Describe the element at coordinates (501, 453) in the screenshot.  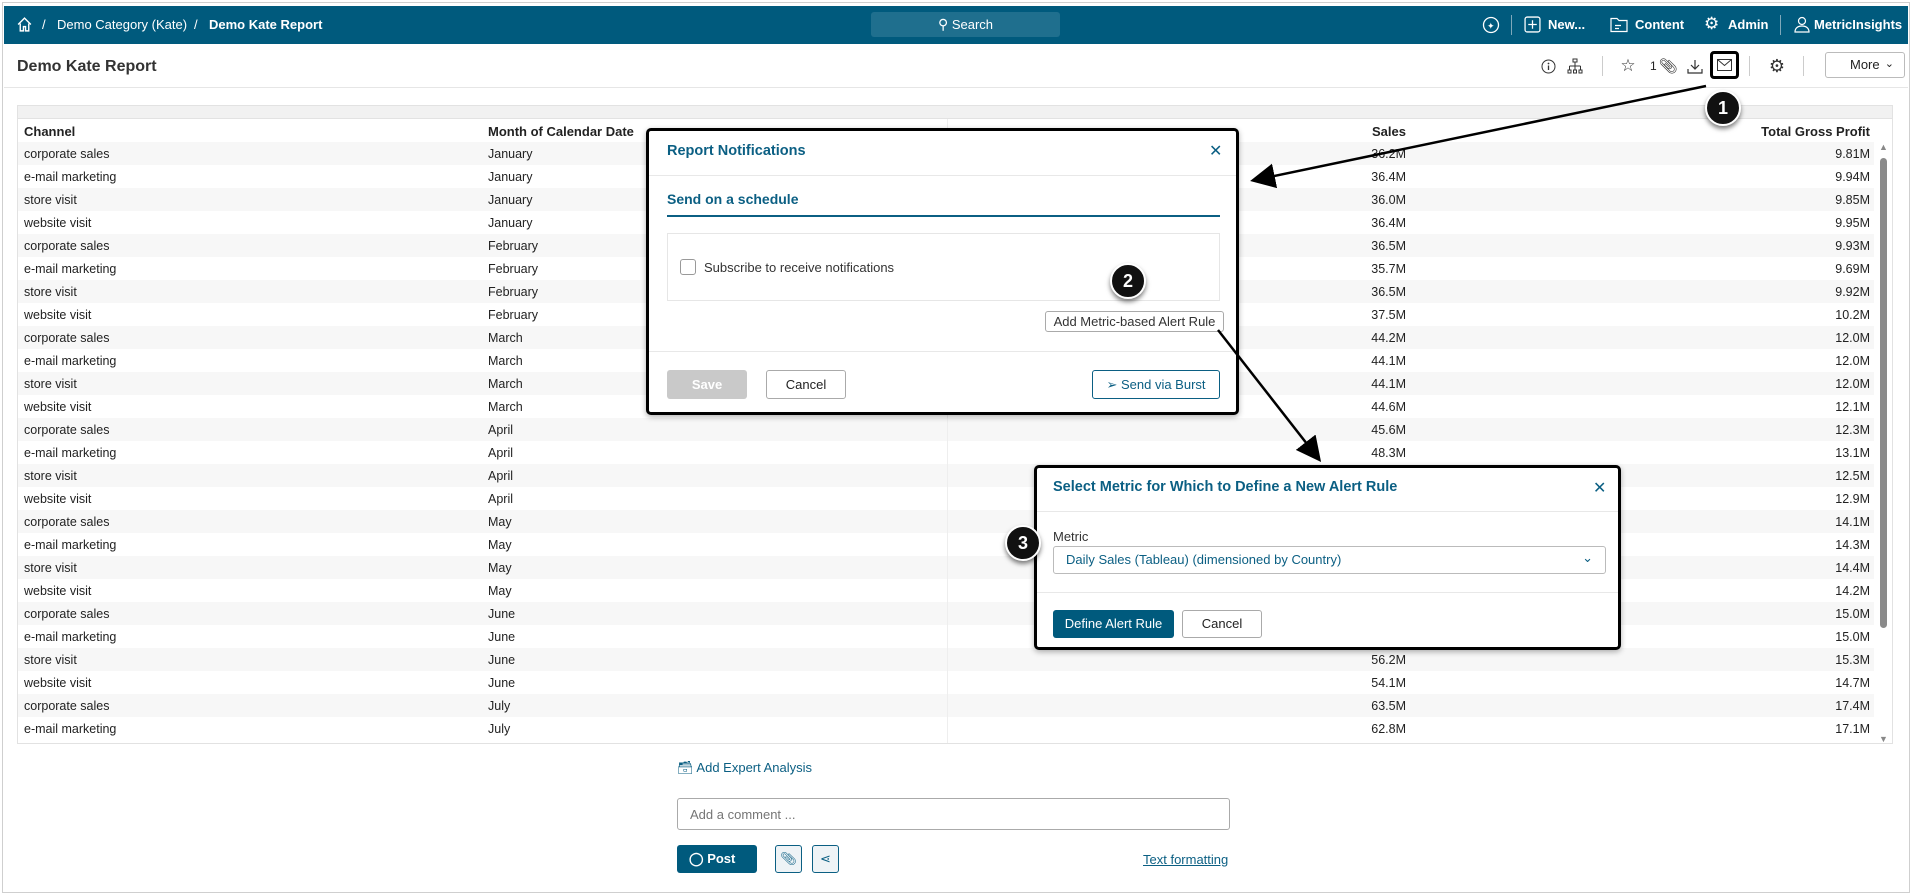
I see `table-cell: April` at that location.